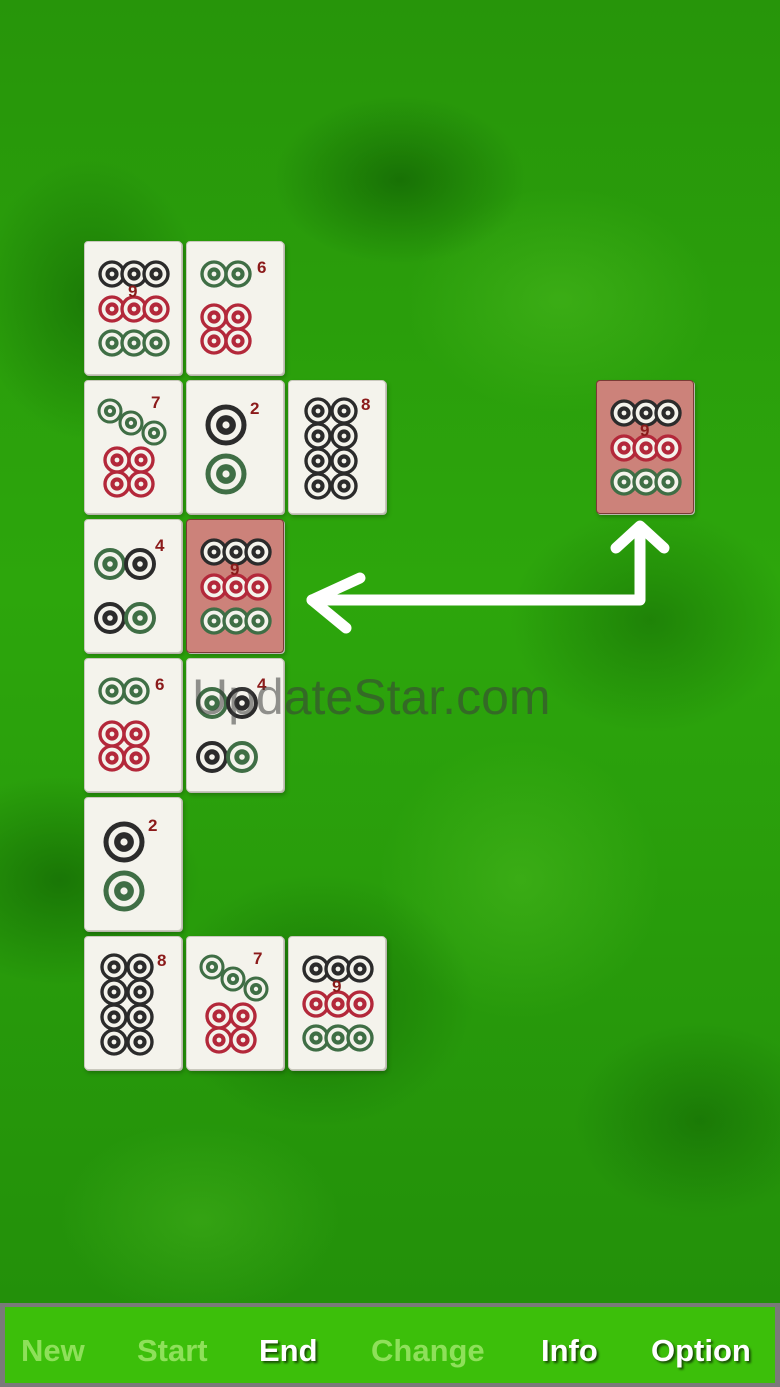 Image resolution: width=780 pixels, height=1387 pixels. What do you see at coordinates (172, 1351) in the screenshot?
I see `start-button: Start` at bounding box center [172, 1351].